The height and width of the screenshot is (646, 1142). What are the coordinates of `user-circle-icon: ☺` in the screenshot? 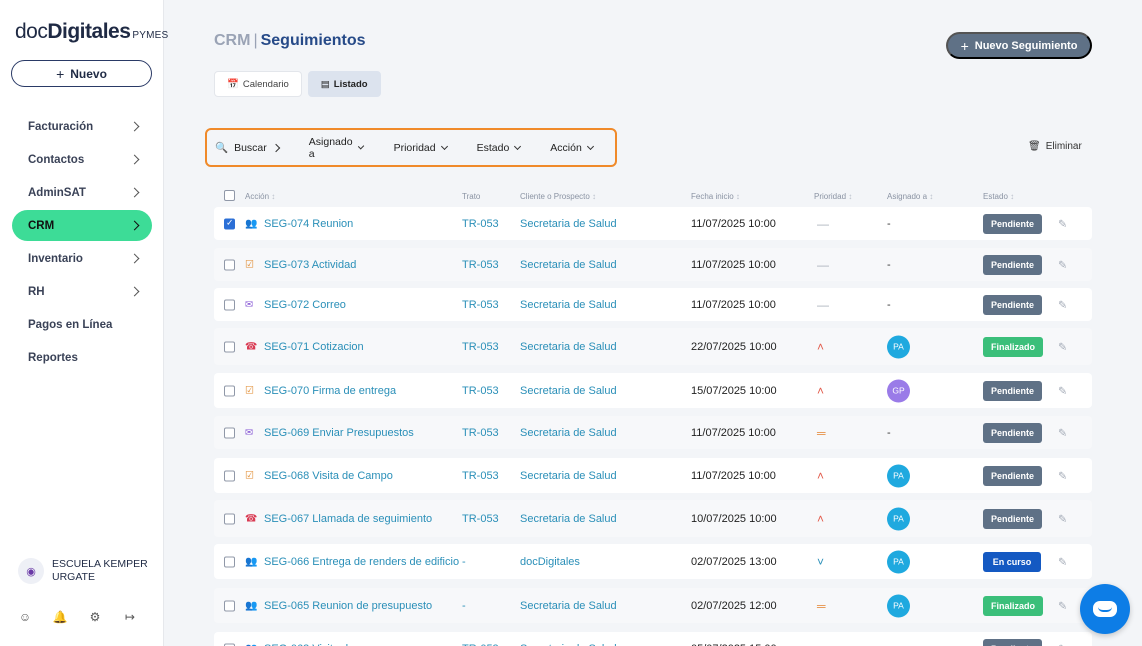 It's located at (25, 617).